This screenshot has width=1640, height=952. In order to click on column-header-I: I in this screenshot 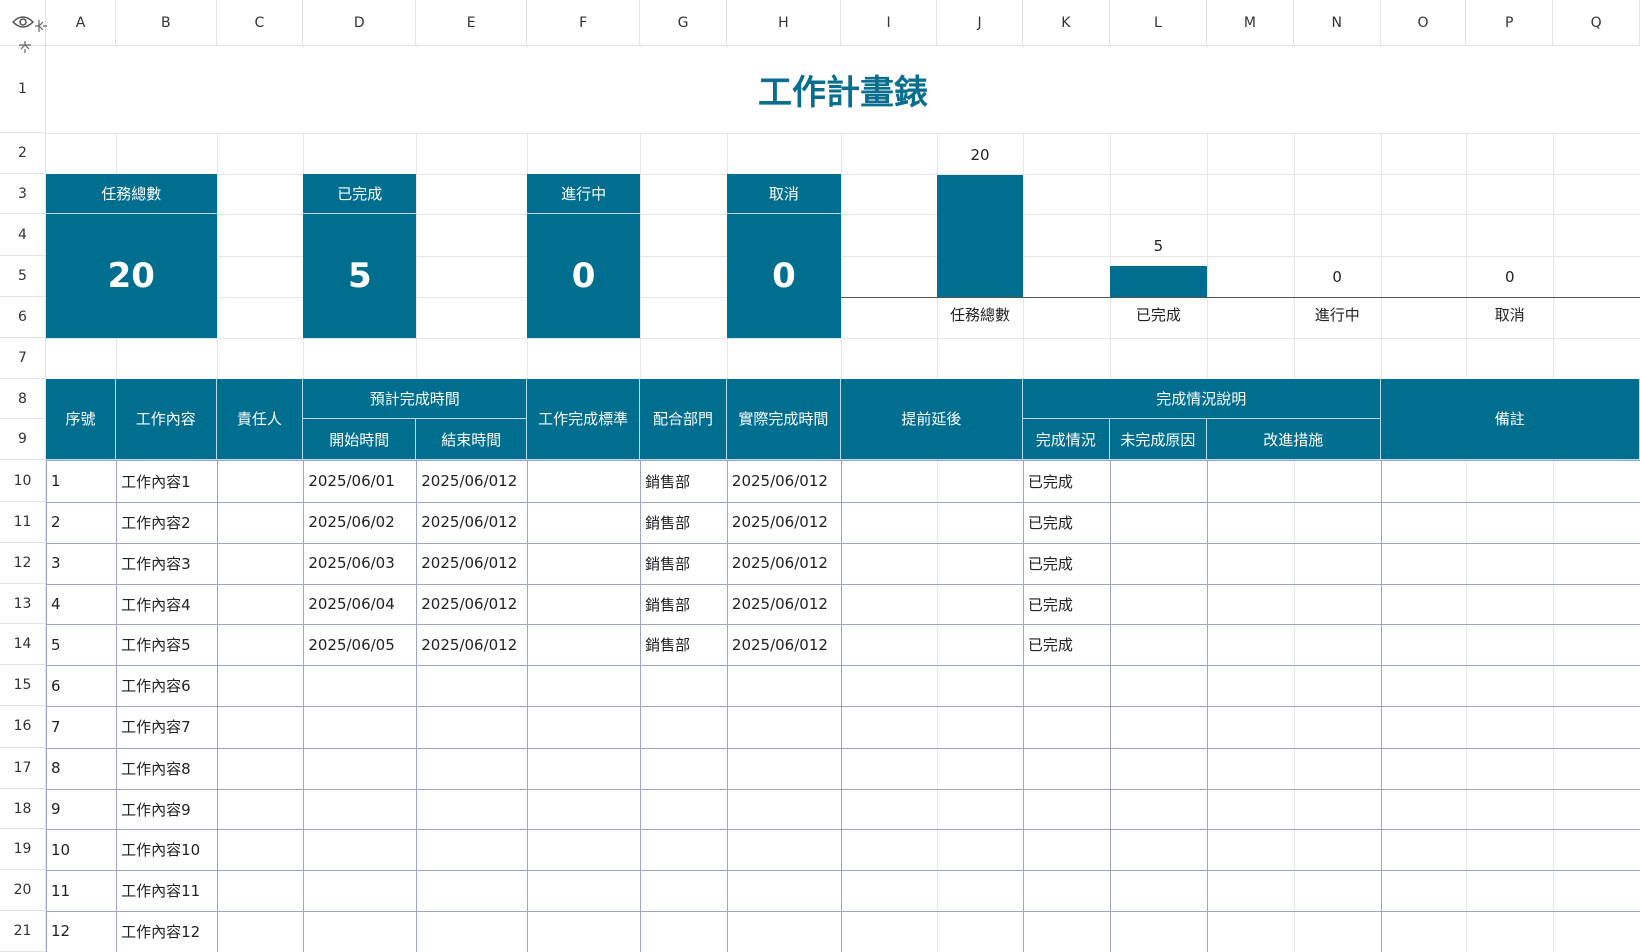, I will do `click(889, 23)`.